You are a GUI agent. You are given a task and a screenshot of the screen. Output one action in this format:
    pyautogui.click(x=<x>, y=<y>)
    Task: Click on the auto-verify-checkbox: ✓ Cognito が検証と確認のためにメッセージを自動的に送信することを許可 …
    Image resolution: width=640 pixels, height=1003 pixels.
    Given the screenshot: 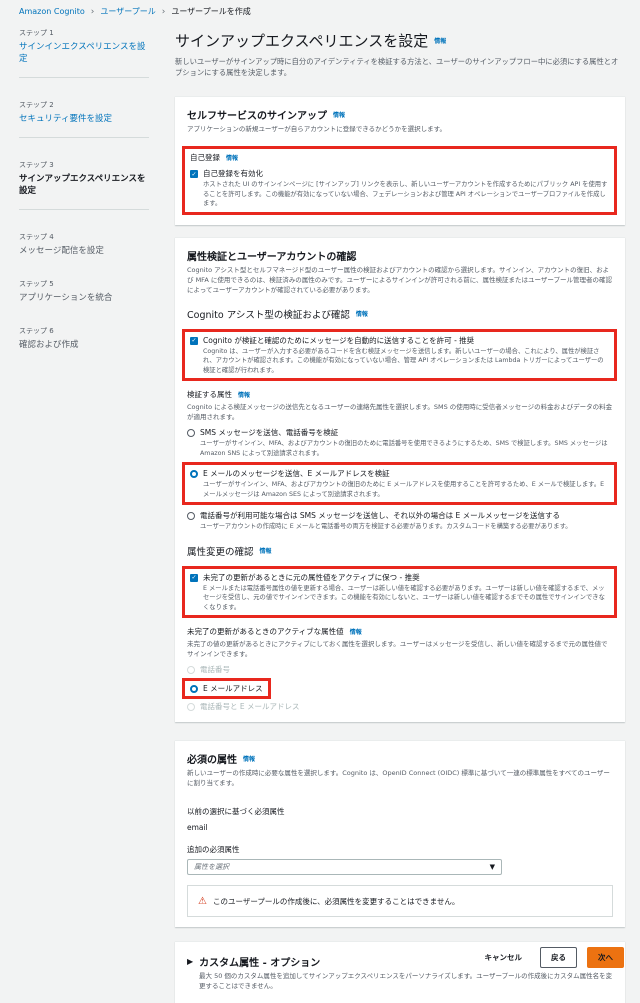 What is the action you would take?
    pyautogui.click(x=399, y=355)
    